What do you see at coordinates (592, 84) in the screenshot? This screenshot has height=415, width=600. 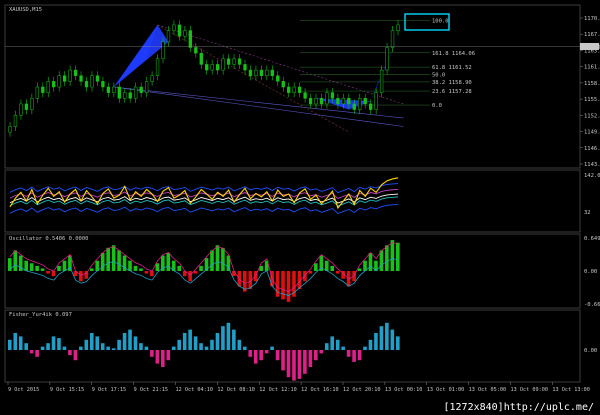 I see `price-tick-label: 1158.10` at bounding box center [592, 84].